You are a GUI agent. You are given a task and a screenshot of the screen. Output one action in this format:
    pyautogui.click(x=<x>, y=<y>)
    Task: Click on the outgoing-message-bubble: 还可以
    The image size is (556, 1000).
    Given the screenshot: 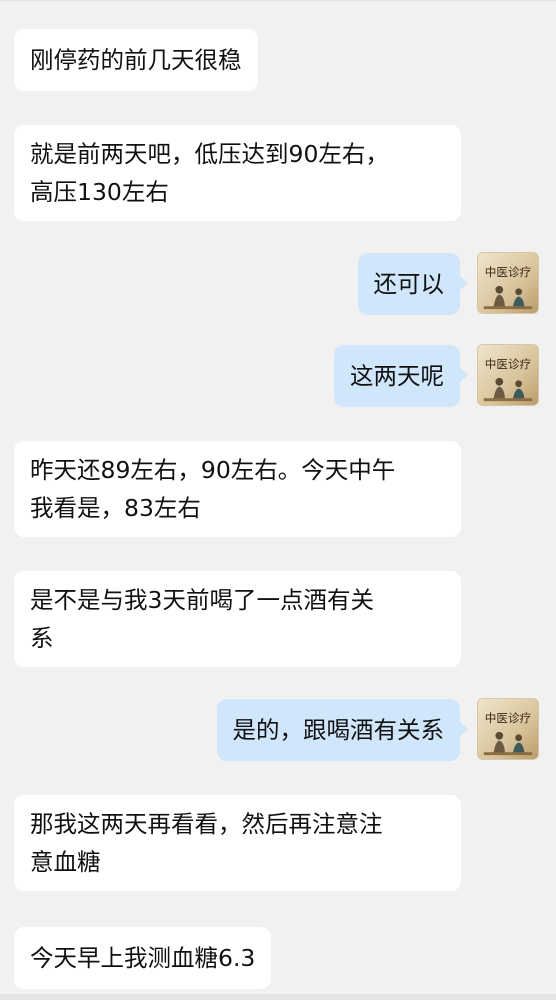 What is the action you would take?
    pyautogui.click(x=412, y=284)
    